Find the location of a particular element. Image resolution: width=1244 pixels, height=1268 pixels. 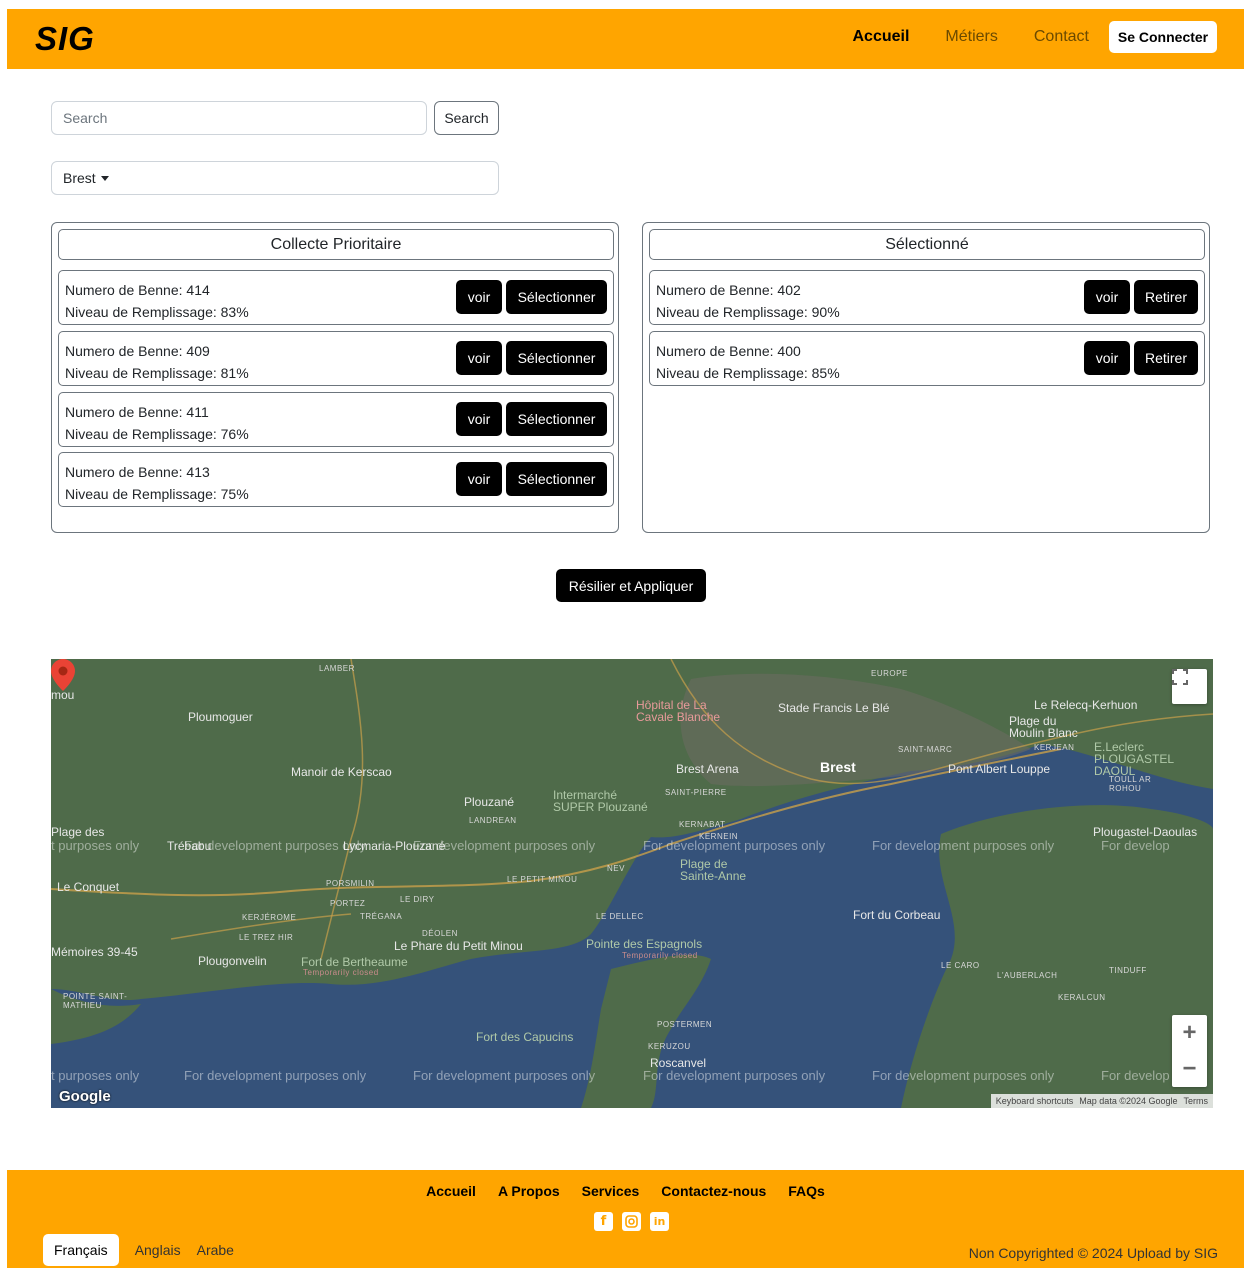

map-data-credit: Map data ©2024 Google is located at coordinates (1128, 1101).